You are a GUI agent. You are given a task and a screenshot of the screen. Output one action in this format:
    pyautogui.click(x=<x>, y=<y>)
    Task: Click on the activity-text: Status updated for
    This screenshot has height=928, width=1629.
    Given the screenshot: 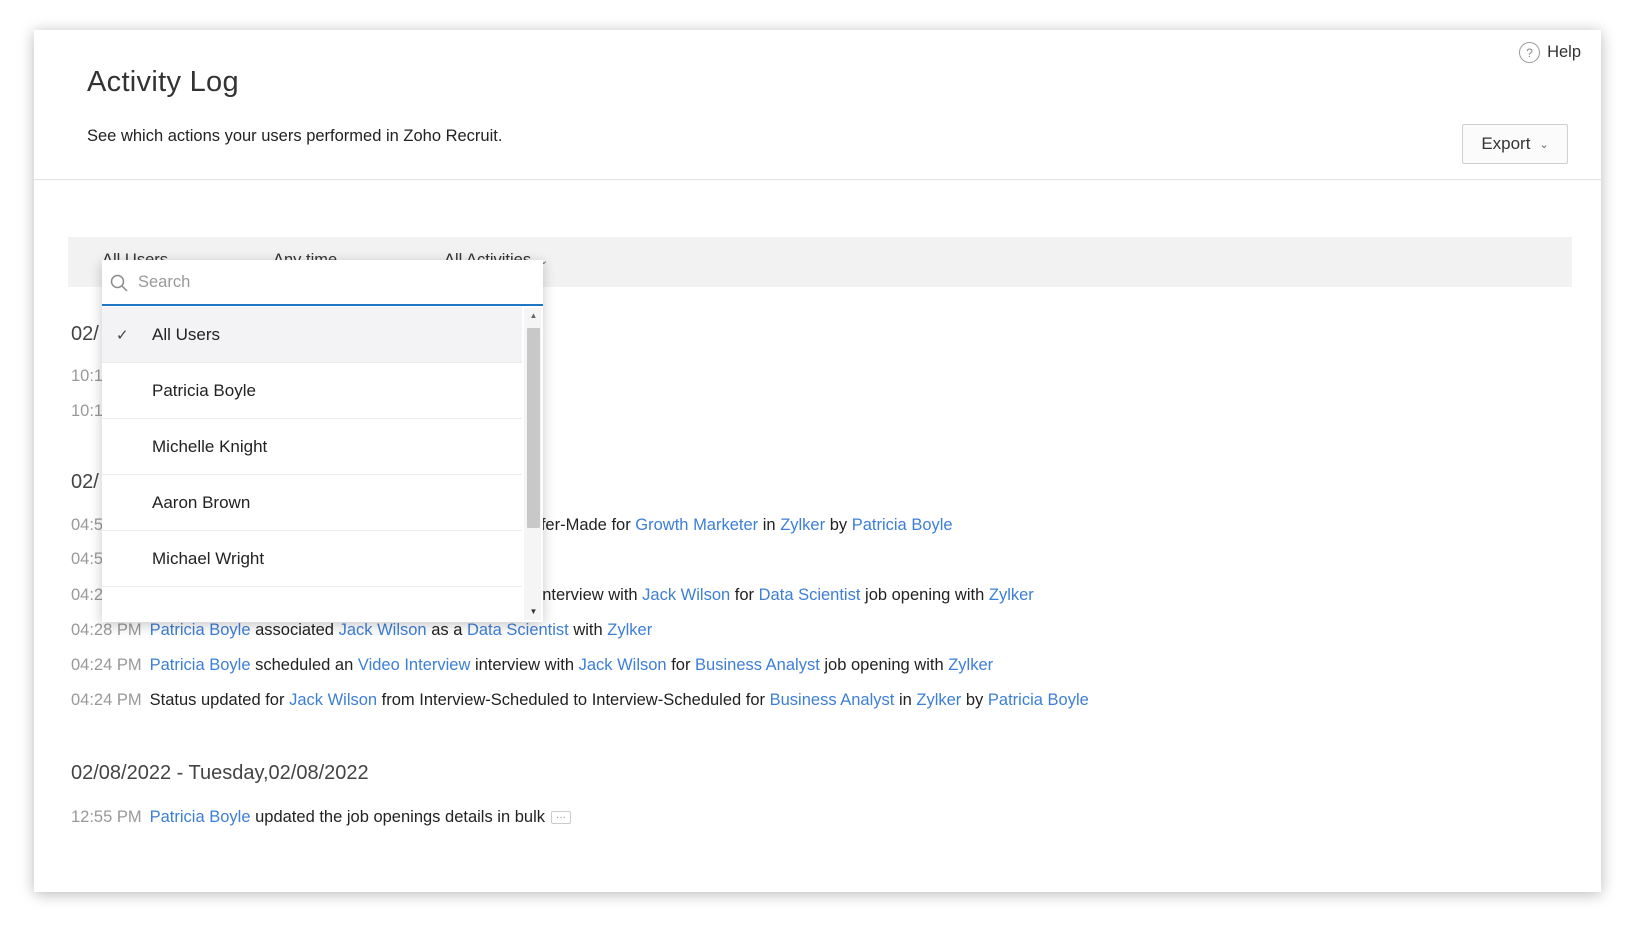 What is the action you would take?
    pyautogui.click(x=219, y=700)
    